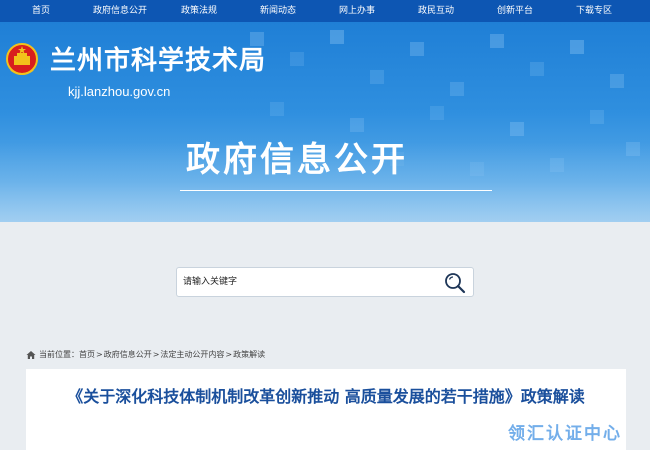 This screenshot has width=650, height=450. What do you see at coordinates (325, 11) in the screenshot?
I see `top-nav-bar: 首页 政府信息公开 政策法规 新闻动态 网上办事 政民互动 创新平台 下载专区` at bounding box center [325, 11].